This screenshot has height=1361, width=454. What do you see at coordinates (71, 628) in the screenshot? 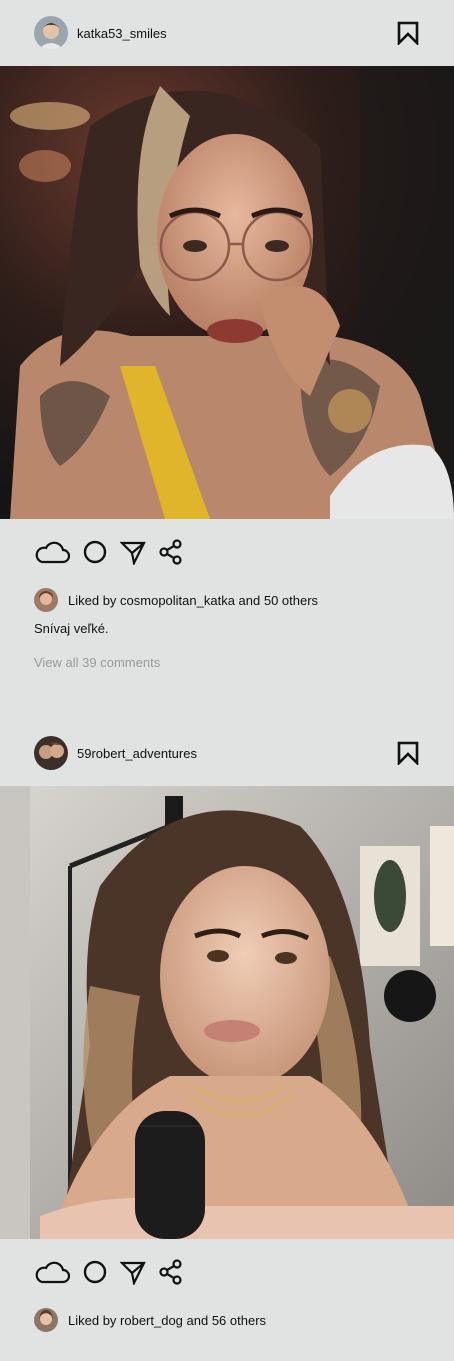
I see `caption: Snívaj veľké.` at bounding box center [71, 628].